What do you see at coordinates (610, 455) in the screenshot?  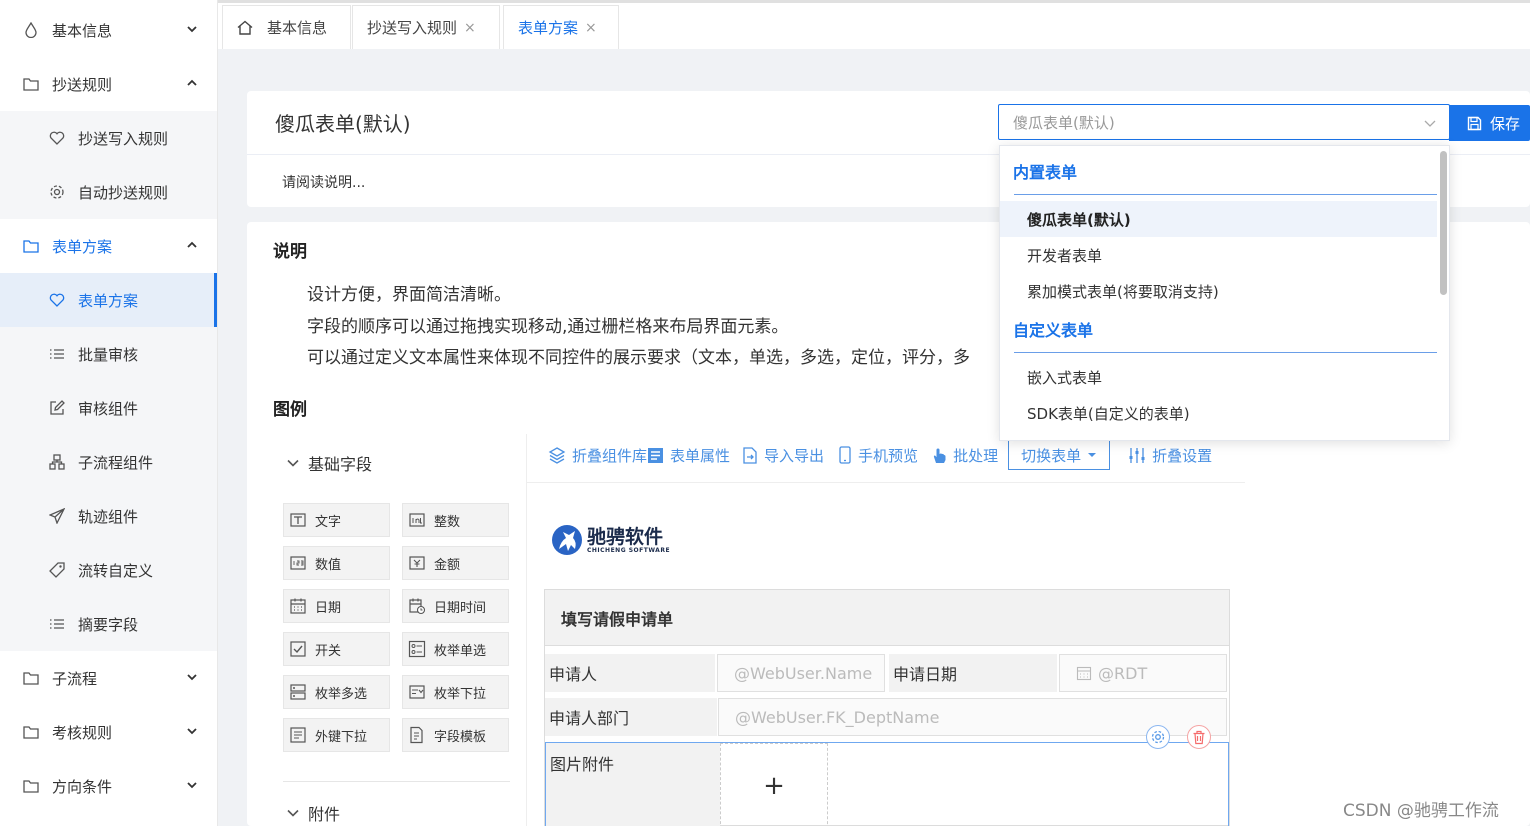 I see `toolbar-label: 折叠组件库` at bounding box center [610, 455].